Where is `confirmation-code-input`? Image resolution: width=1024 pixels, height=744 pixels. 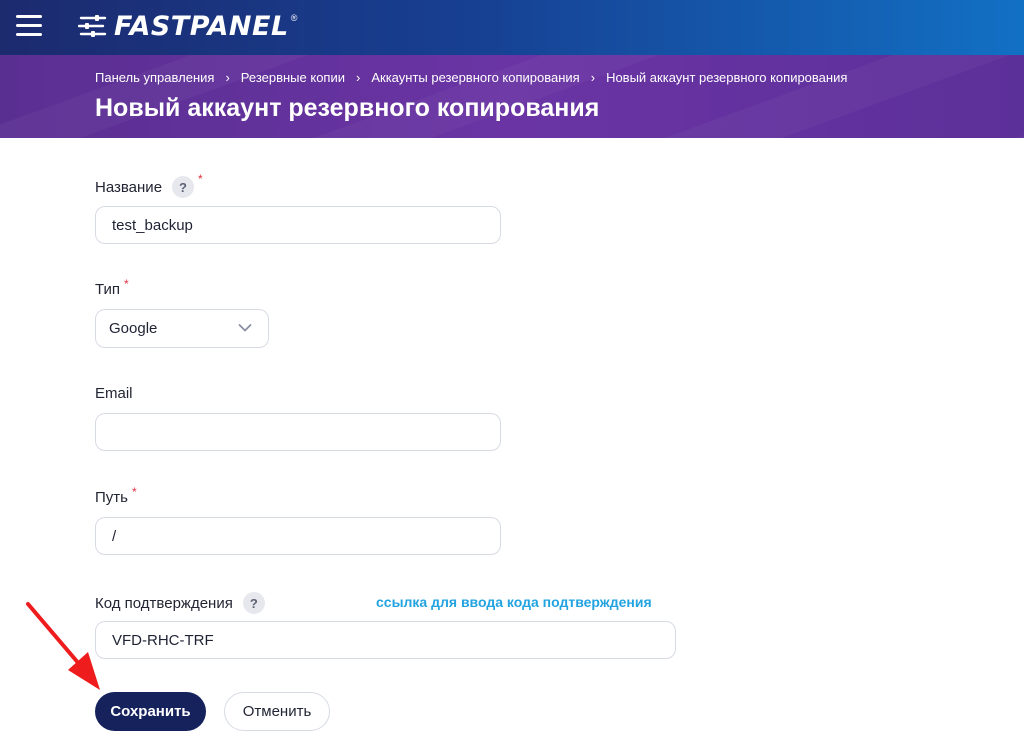 confirmation-code-input is located at coordinates (385, 640).